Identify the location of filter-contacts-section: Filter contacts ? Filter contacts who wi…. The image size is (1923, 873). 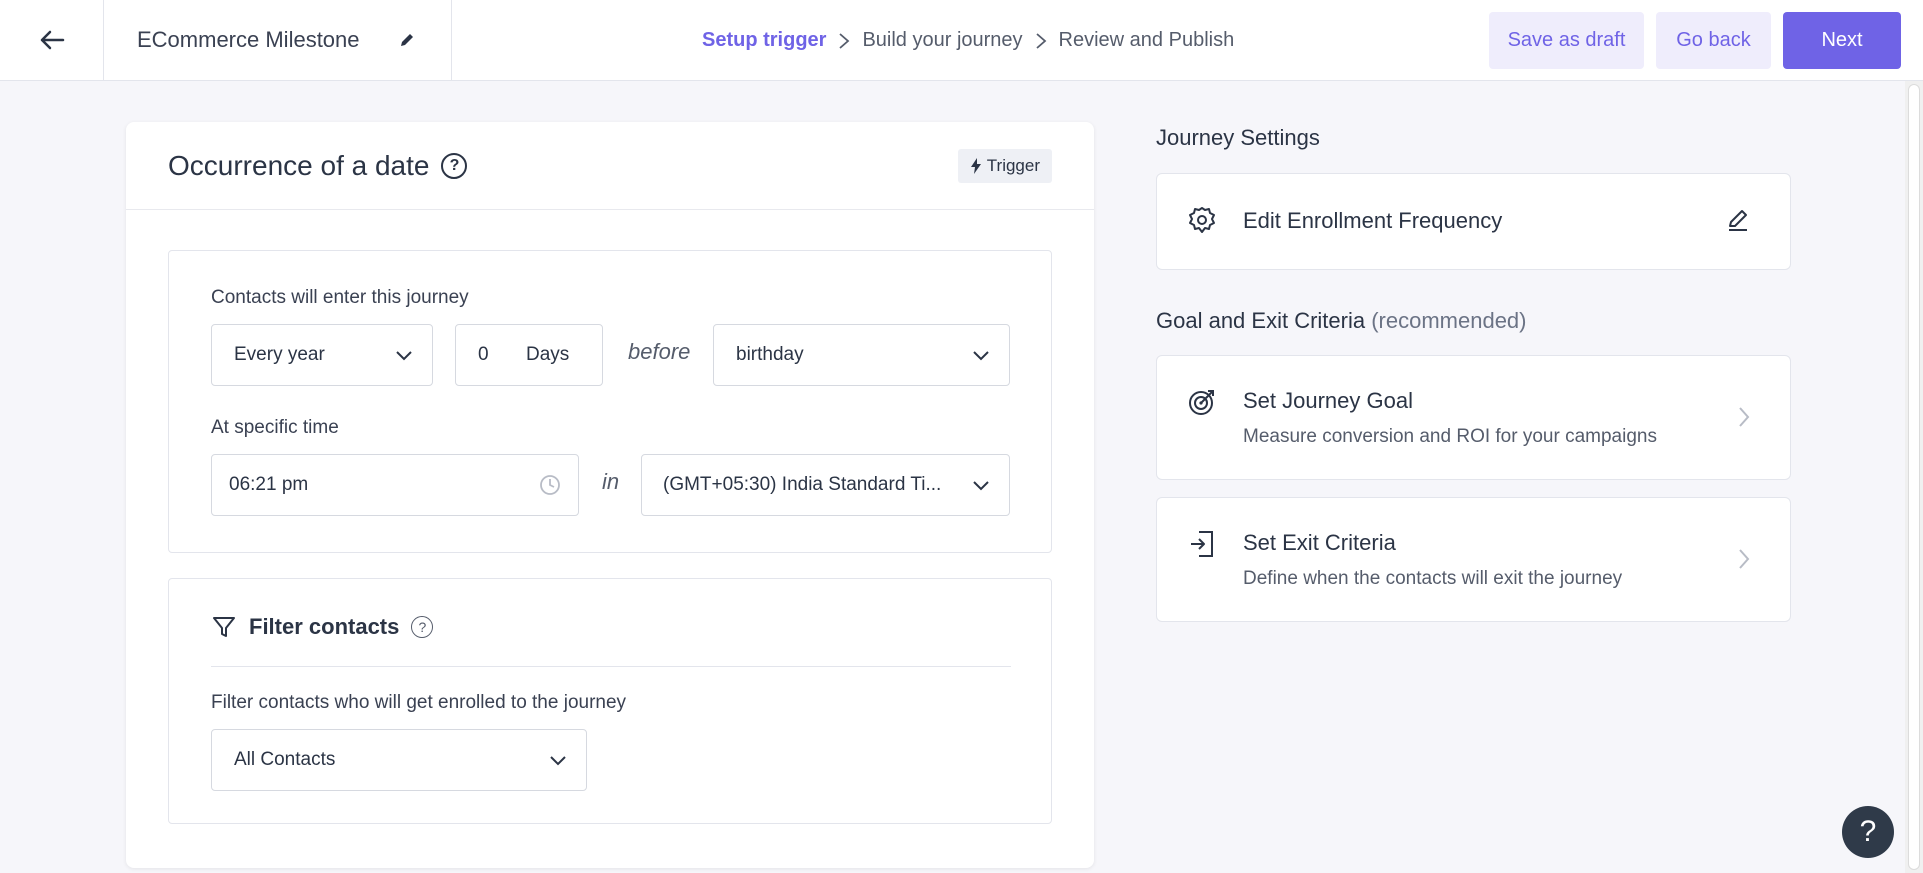
(610, 701).